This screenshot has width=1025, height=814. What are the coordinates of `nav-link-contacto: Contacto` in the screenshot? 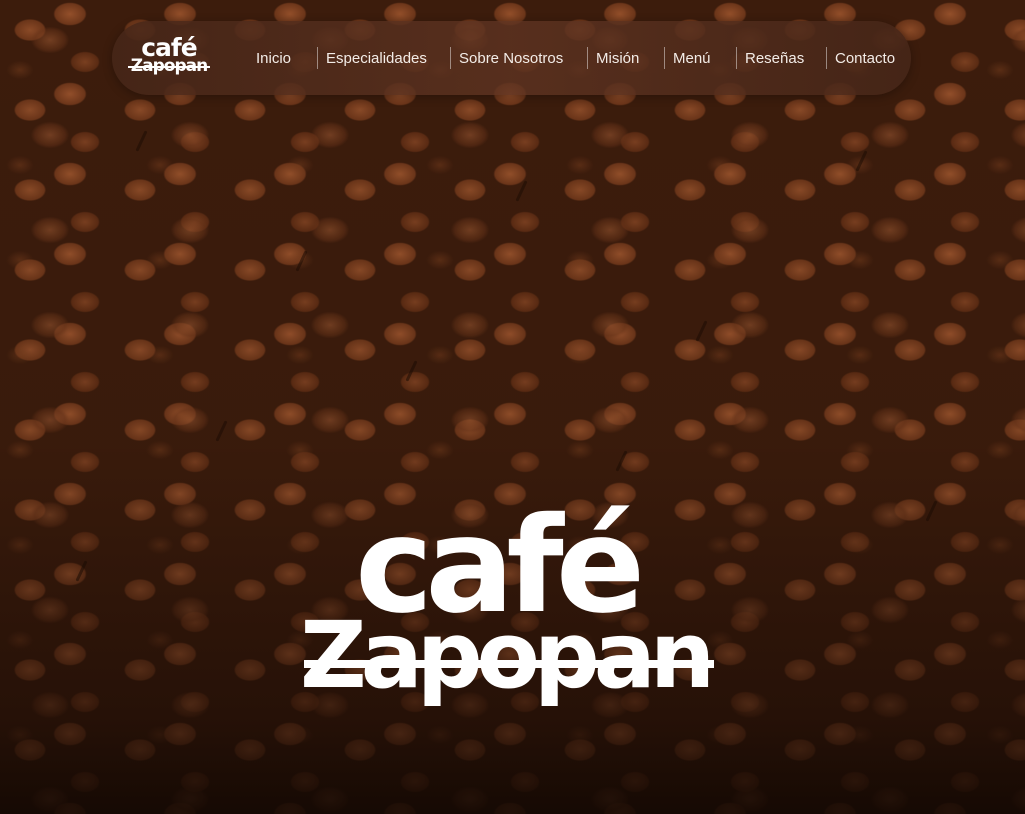 It's located at (865, 58).